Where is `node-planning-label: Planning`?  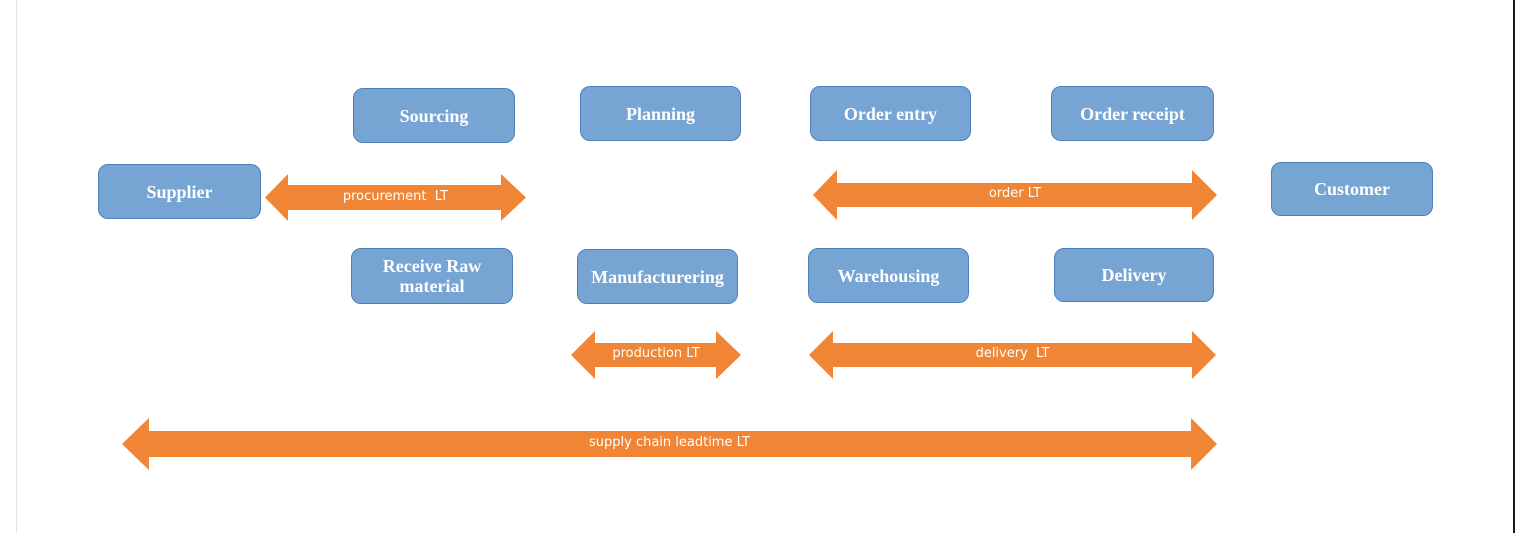
node-planning-label: Planning is located at coordinates (660, 113).